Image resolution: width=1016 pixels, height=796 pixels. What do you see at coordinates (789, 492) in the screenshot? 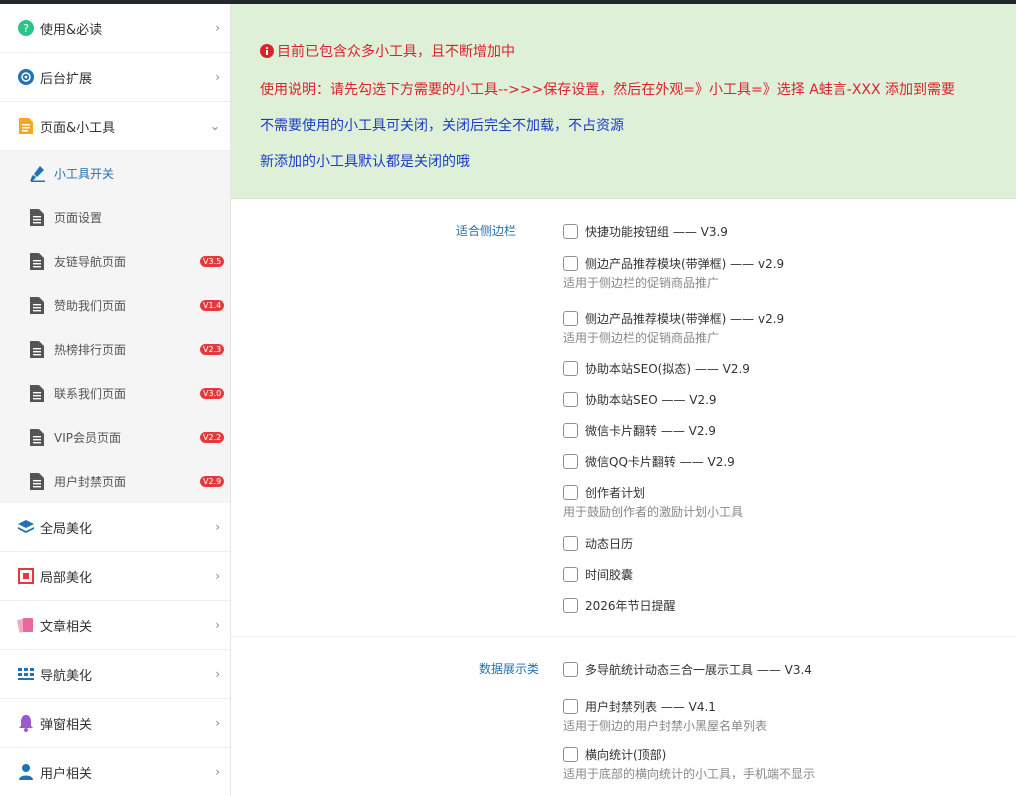
I see `widget-option: 创作者计划` at bounding box center [789, 492].